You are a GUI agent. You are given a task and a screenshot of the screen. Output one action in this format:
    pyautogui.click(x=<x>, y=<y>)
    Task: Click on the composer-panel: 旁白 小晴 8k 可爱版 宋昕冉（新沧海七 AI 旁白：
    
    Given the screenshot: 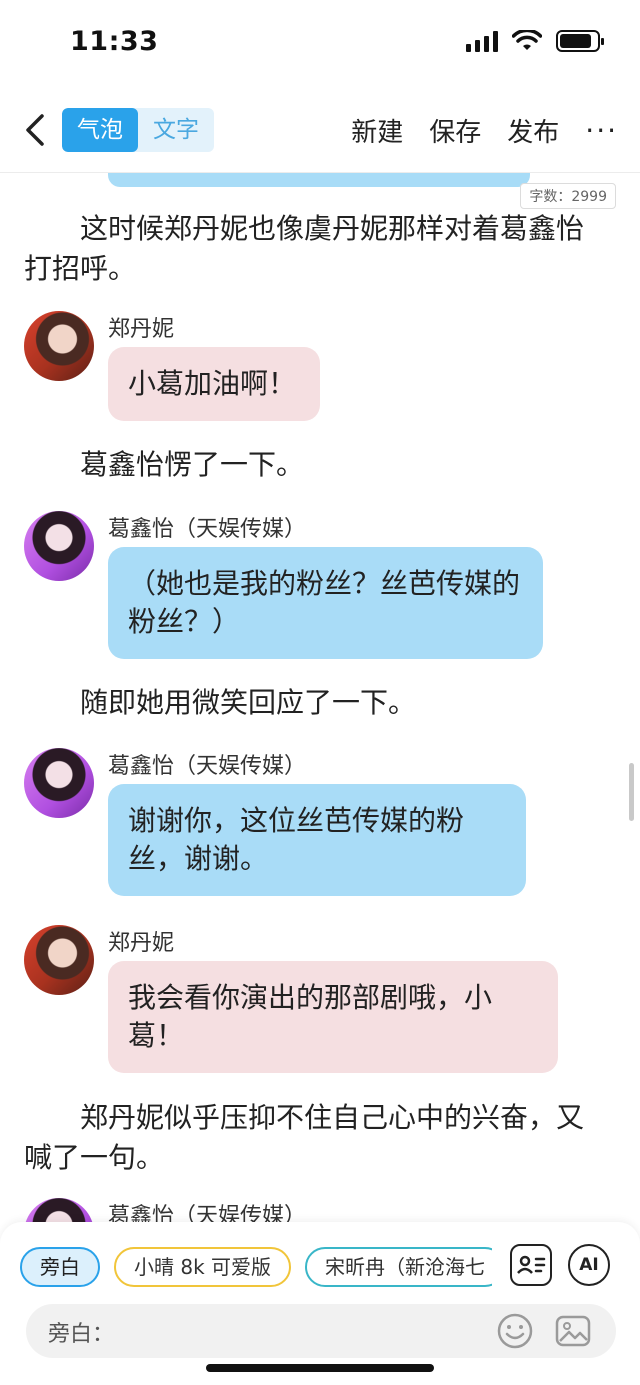 What is the action you would take?
    pyautogui.click(x=320, y=1303)
    